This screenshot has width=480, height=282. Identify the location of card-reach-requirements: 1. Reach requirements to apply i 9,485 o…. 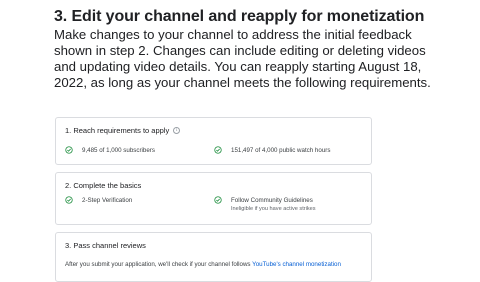
(213, 141).